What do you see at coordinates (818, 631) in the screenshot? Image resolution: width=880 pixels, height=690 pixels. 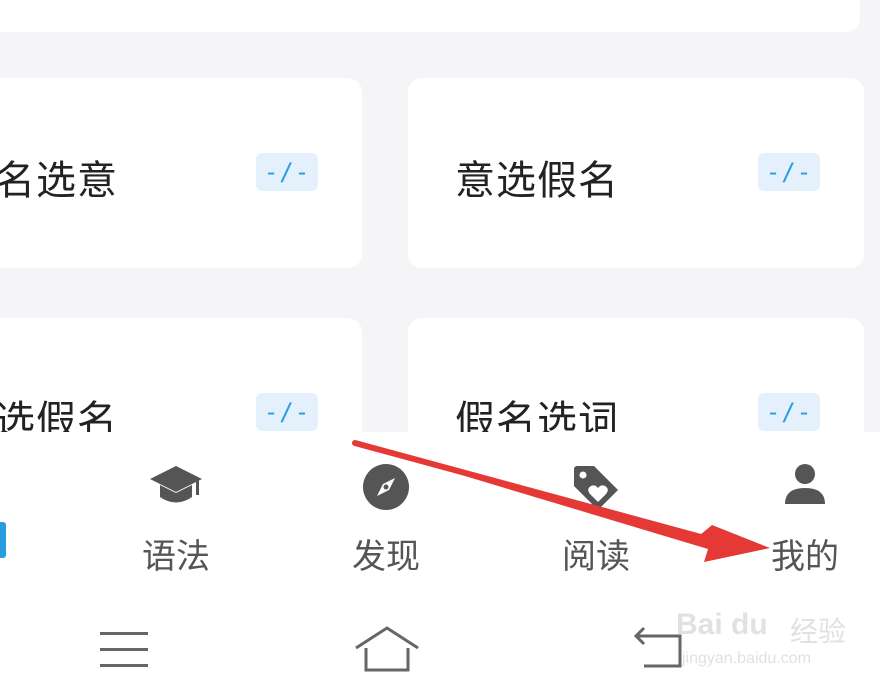 I see `watermark-brand: 经验` at bounding box center [818, 631].